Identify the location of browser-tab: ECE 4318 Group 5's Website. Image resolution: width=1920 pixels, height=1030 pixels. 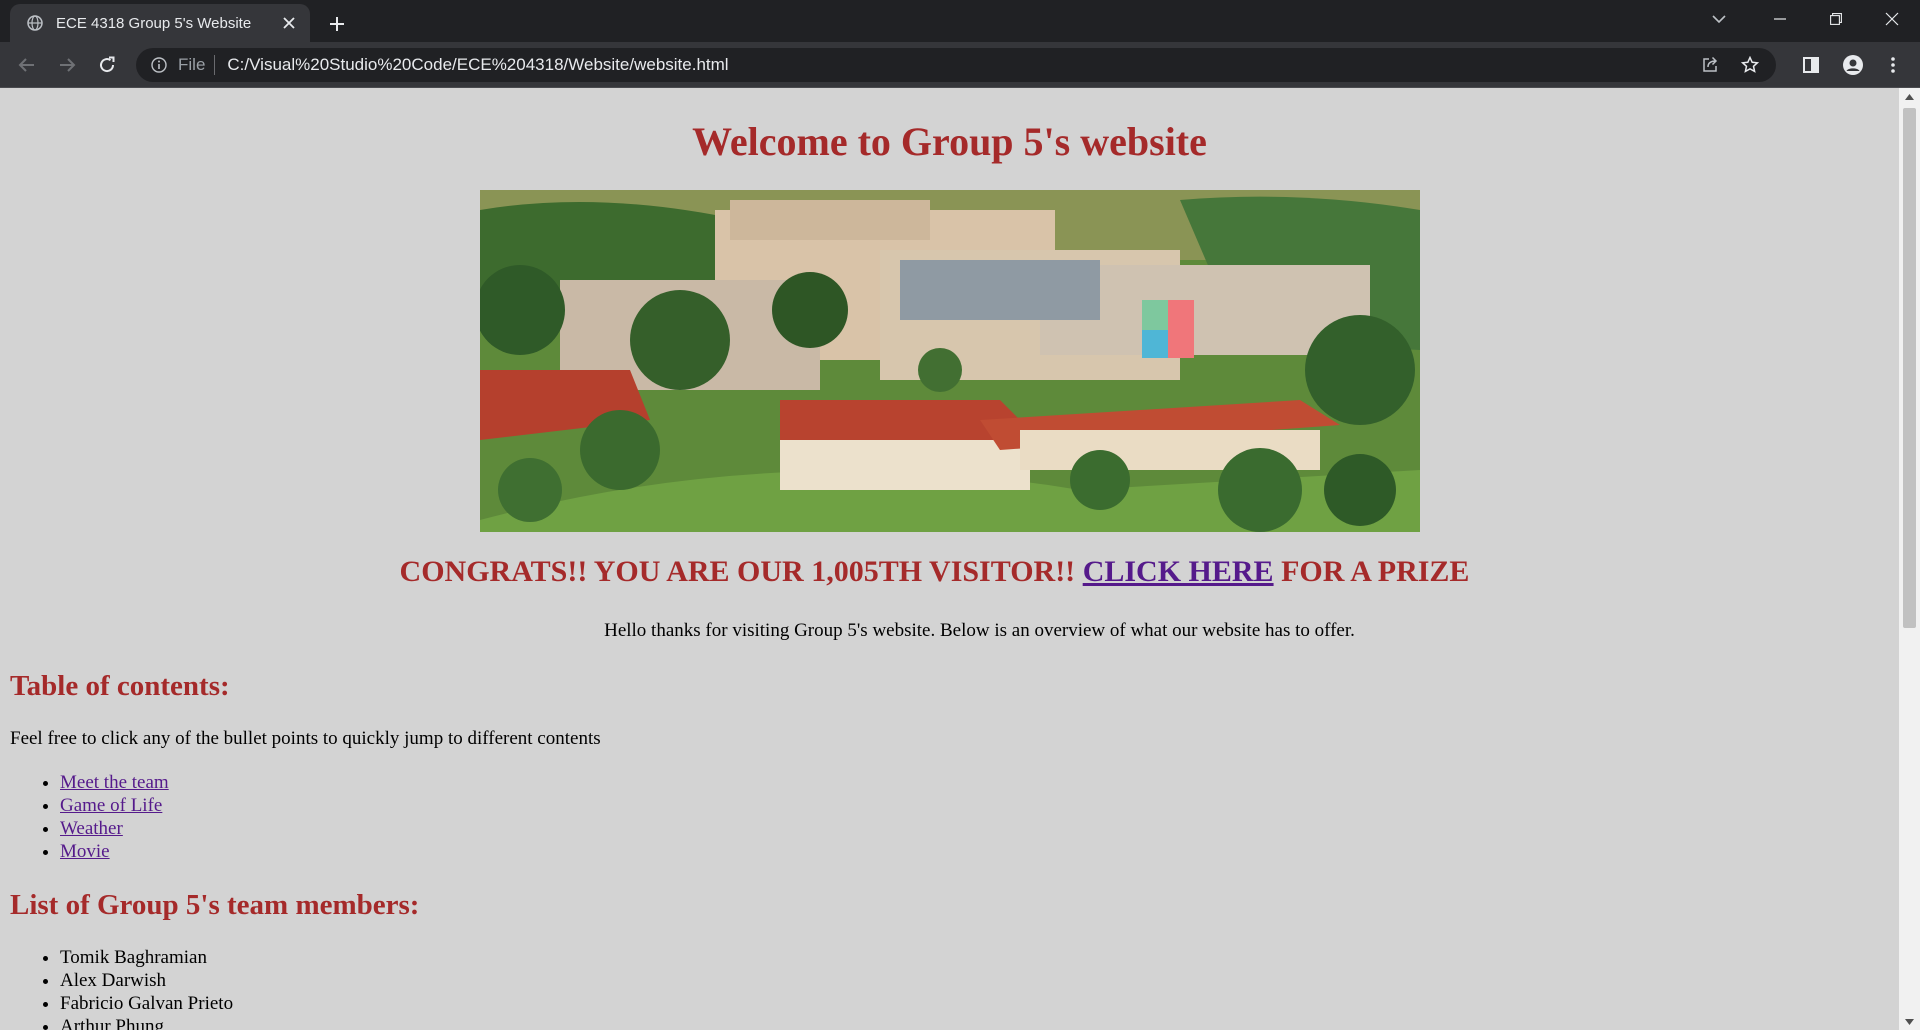
(160, 23).